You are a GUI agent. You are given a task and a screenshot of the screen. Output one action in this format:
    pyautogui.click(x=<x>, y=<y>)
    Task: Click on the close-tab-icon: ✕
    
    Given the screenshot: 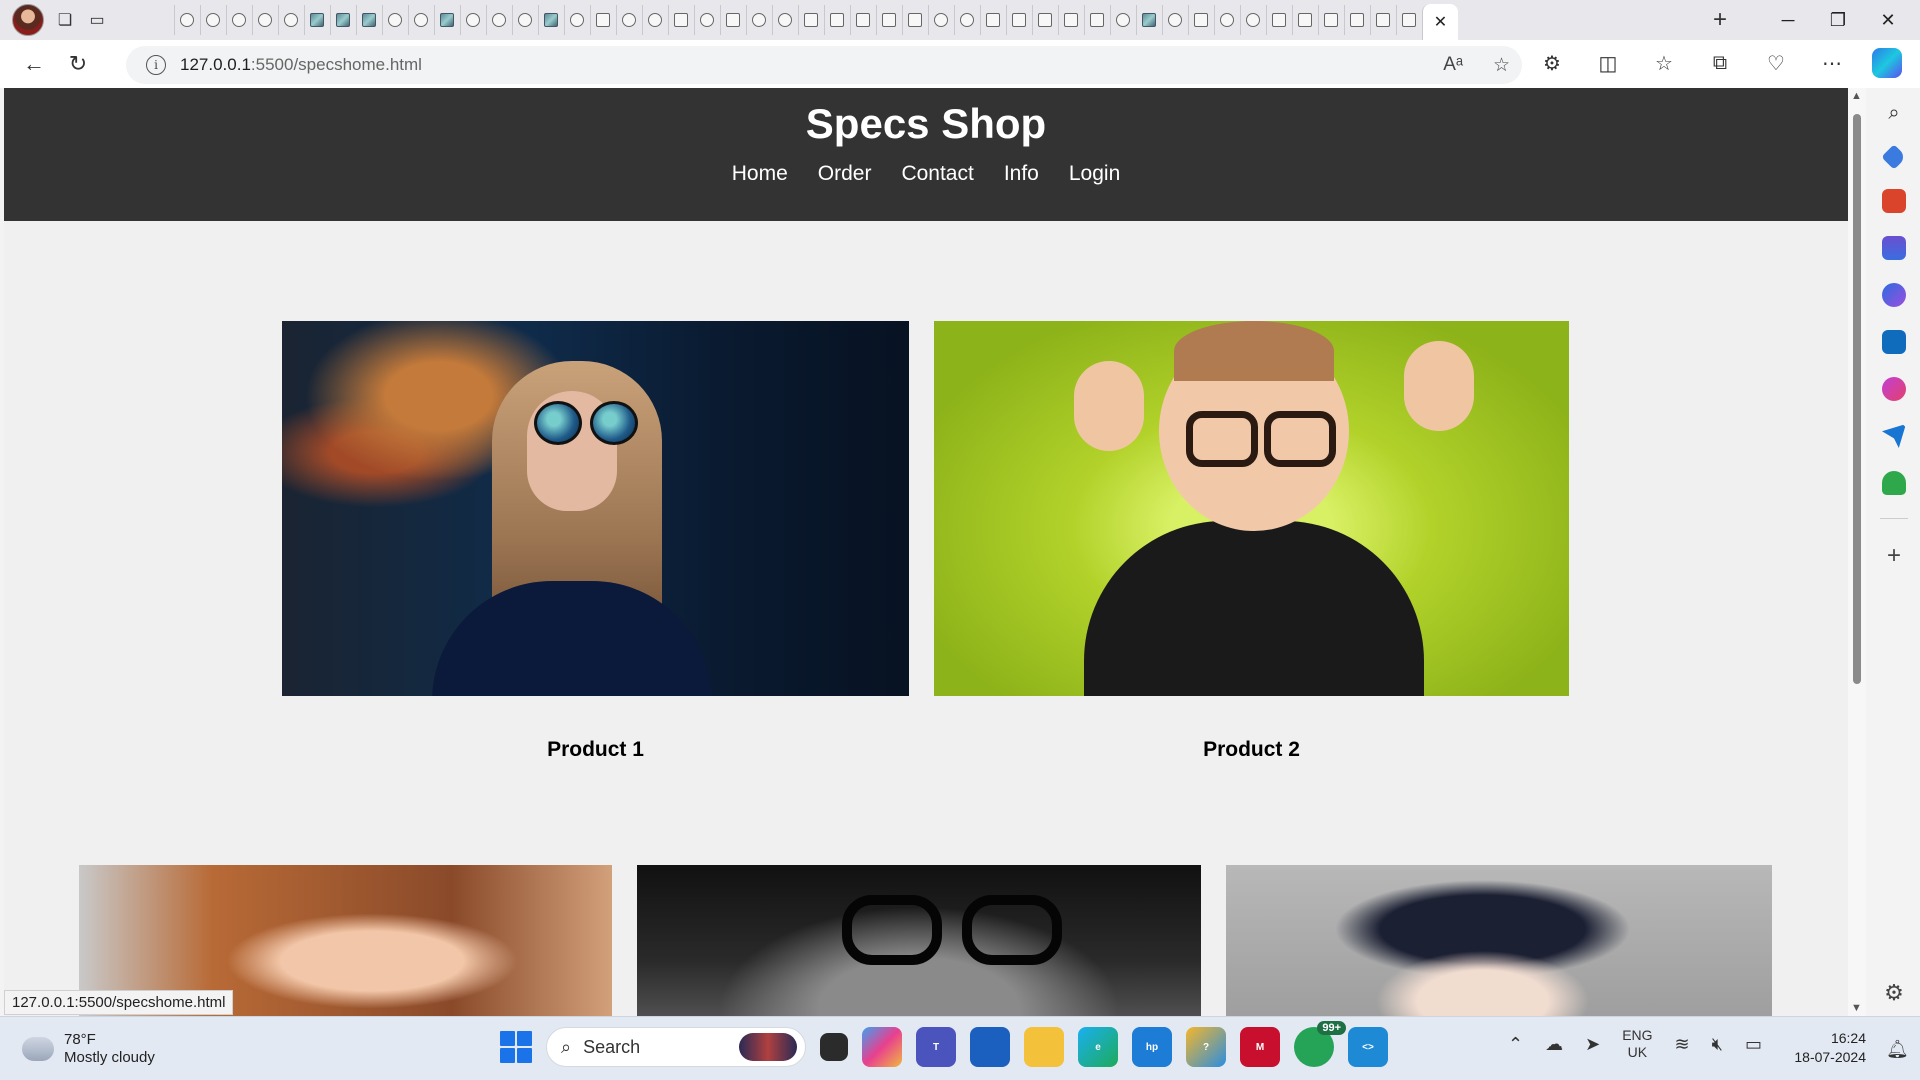 What is the action you would take?
    pyautogui.click(x=1440, y=22)
    